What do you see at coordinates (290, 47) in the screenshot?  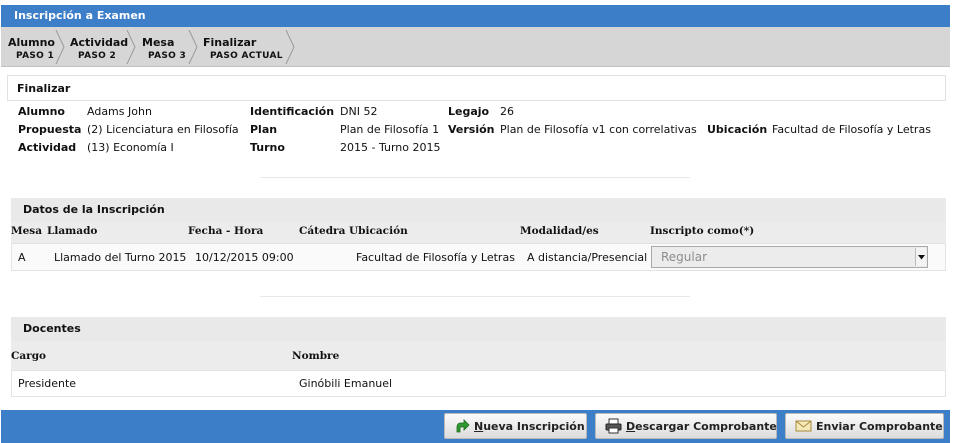 I see `step-separator-icon` at bounding box center [290, 47].